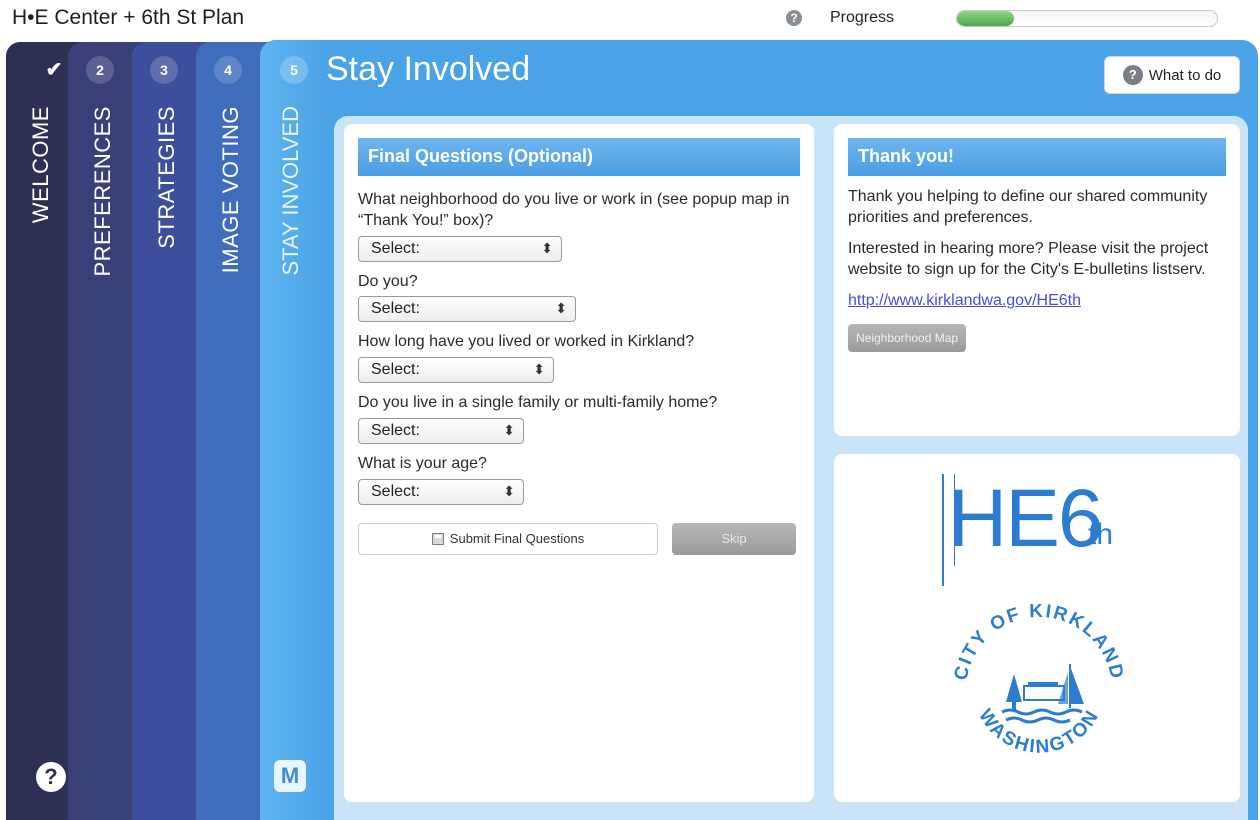 The height and width of the screenshot is (820, 1260). Describe the element at coordinates (794, 18) in the screenshot. I see `help-icon: ?` at that location.